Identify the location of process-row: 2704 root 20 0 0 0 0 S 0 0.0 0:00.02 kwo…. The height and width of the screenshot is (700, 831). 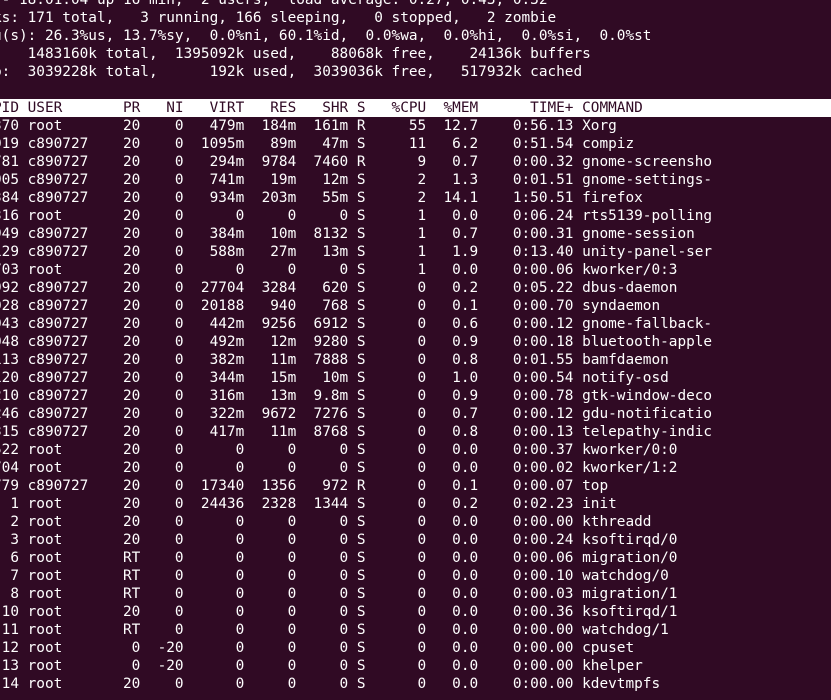
(360, 468).